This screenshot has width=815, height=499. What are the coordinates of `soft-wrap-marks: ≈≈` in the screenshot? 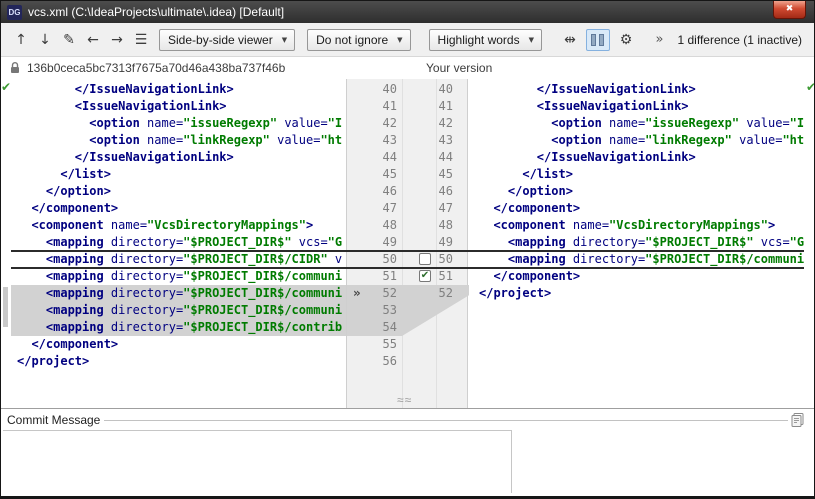 It's located at (405, 400).